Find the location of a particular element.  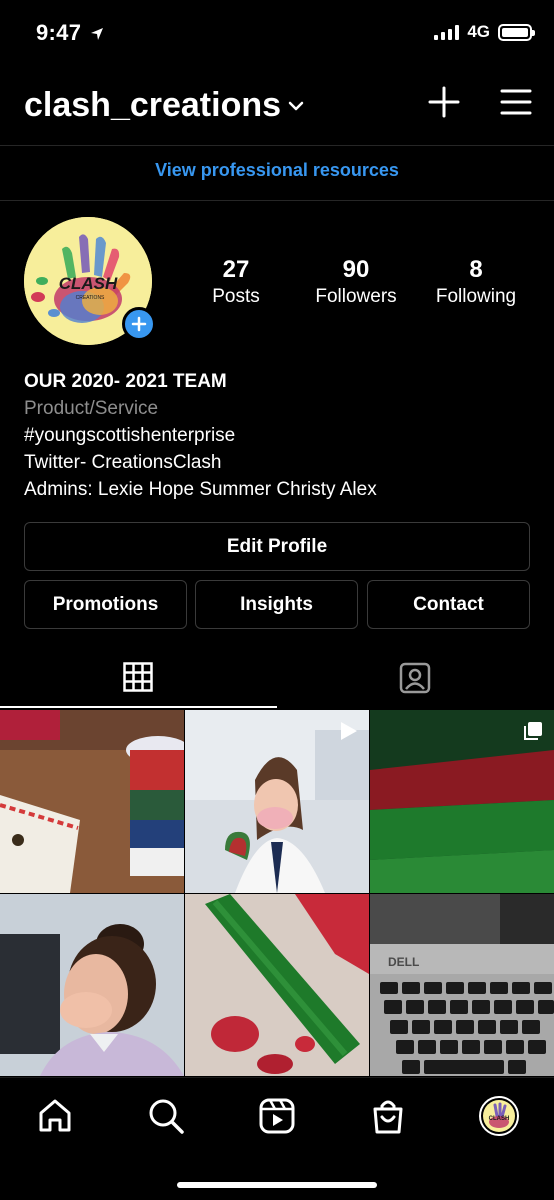

shop-icon is located at coordinates (388, 1117).